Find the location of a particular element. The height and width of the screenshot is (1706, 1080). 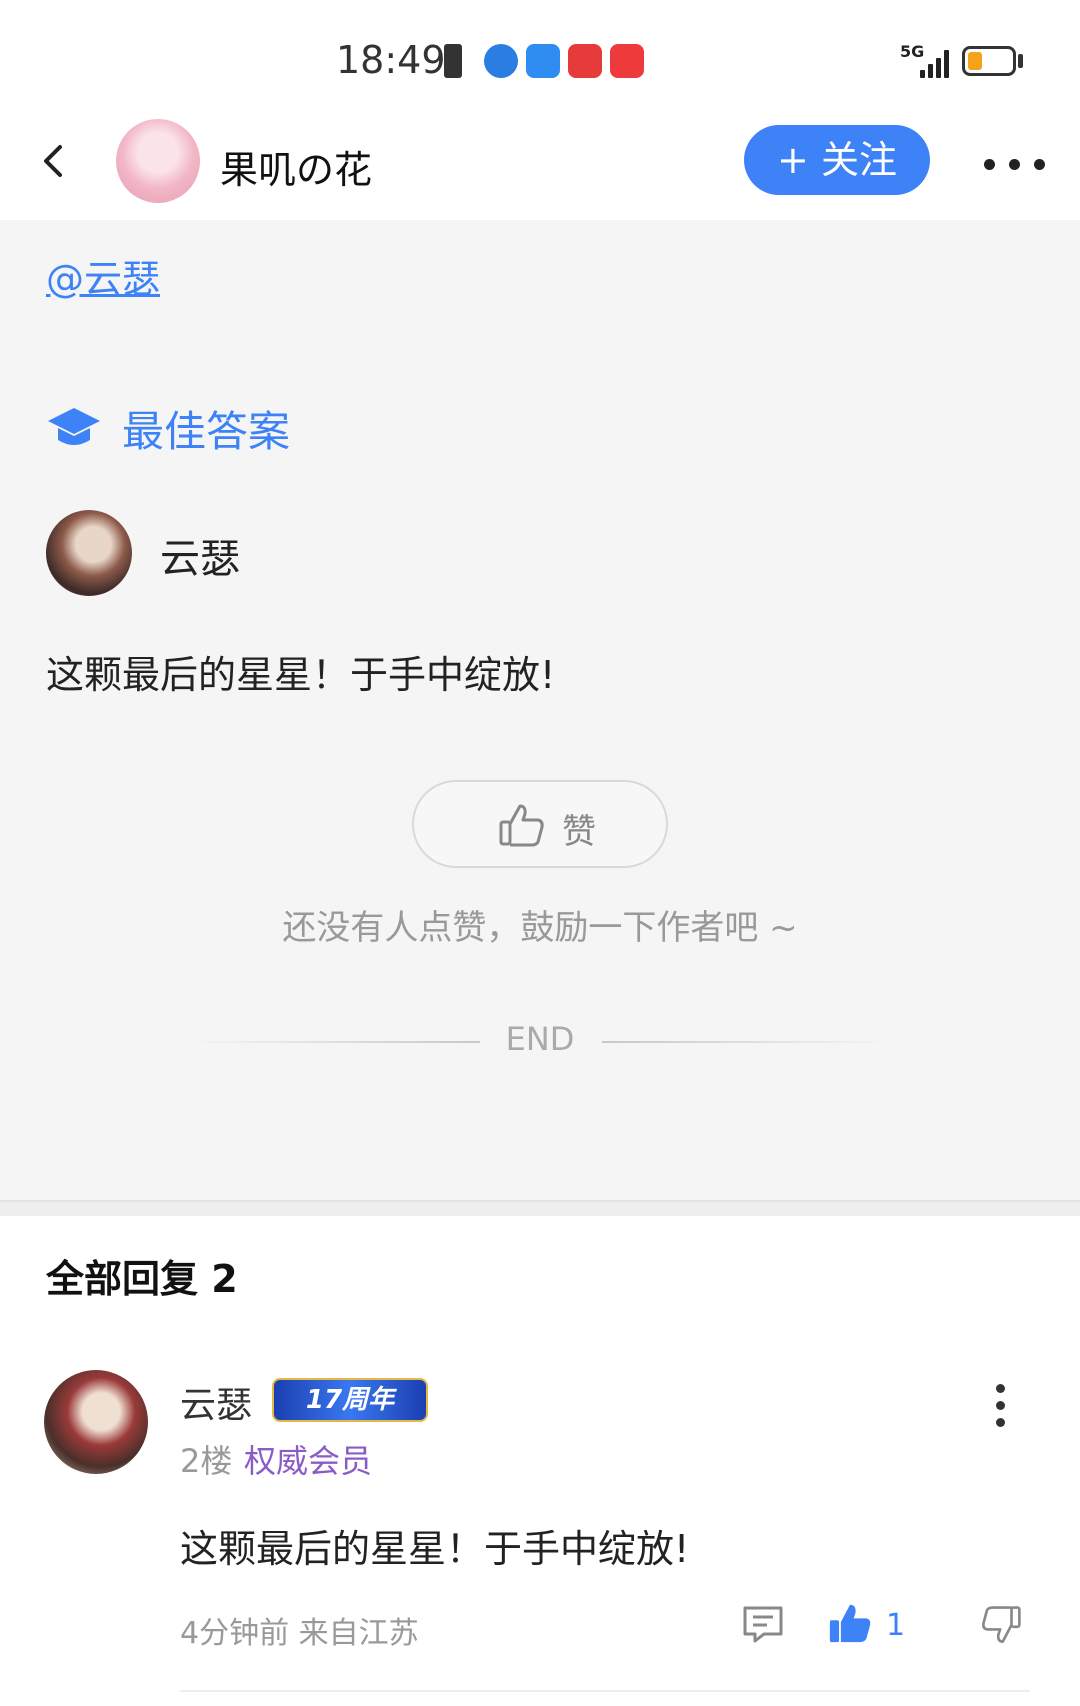

reply-meta: 4分钟前 来自江苏 is located at coordinates (299, 1633).